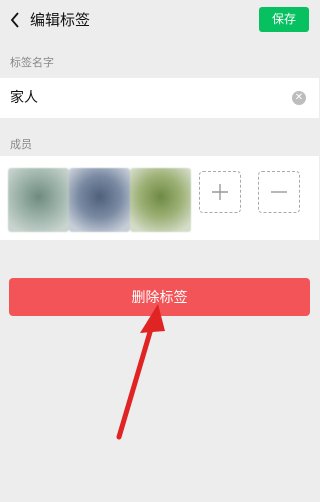  What do you see at coordinates (159, 98) in the screenshot?
I see `tag-name-field: 家人 ✕` at bounding box center [159, 98].